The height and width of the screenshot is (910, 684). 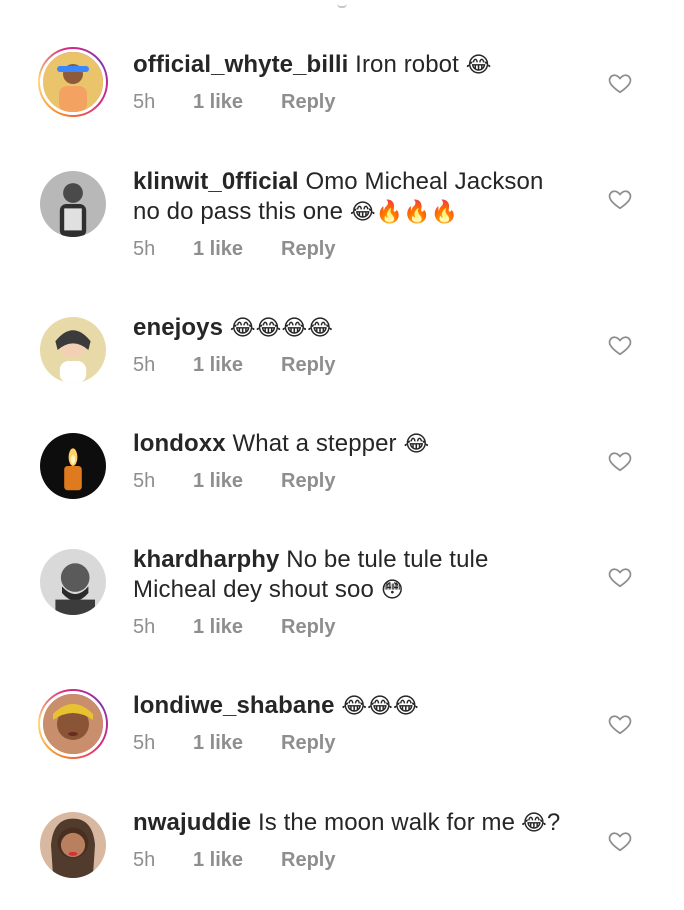 I want to click on comment-username: enejoys, so click(x=178, y=327).